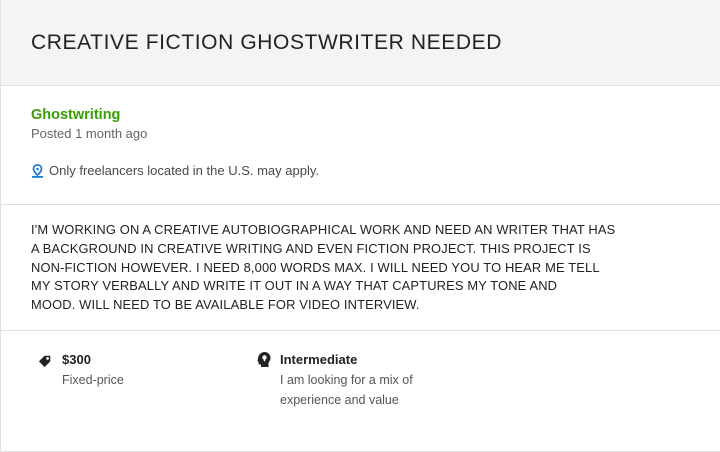  What do you see at coordinates (44, 361) in the screenshot?
I see `price-tag-icon` at bounding box center [44, 361].